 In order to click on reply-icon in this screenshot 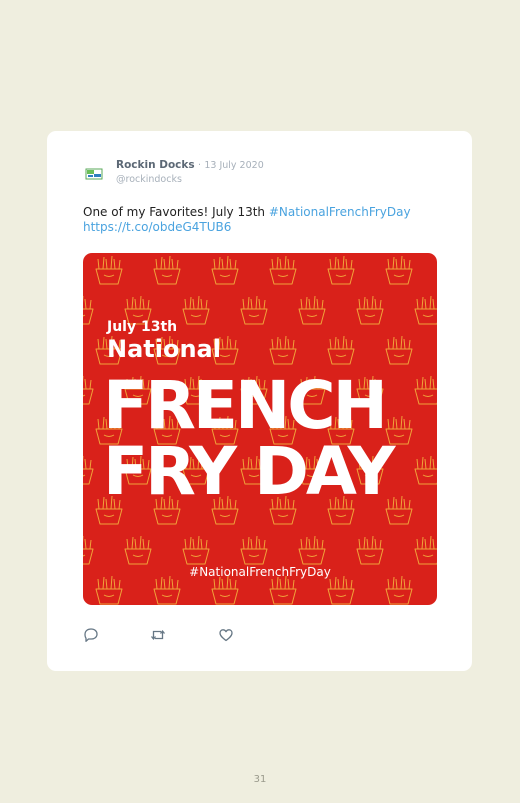, I will do `click(91, 635)`.